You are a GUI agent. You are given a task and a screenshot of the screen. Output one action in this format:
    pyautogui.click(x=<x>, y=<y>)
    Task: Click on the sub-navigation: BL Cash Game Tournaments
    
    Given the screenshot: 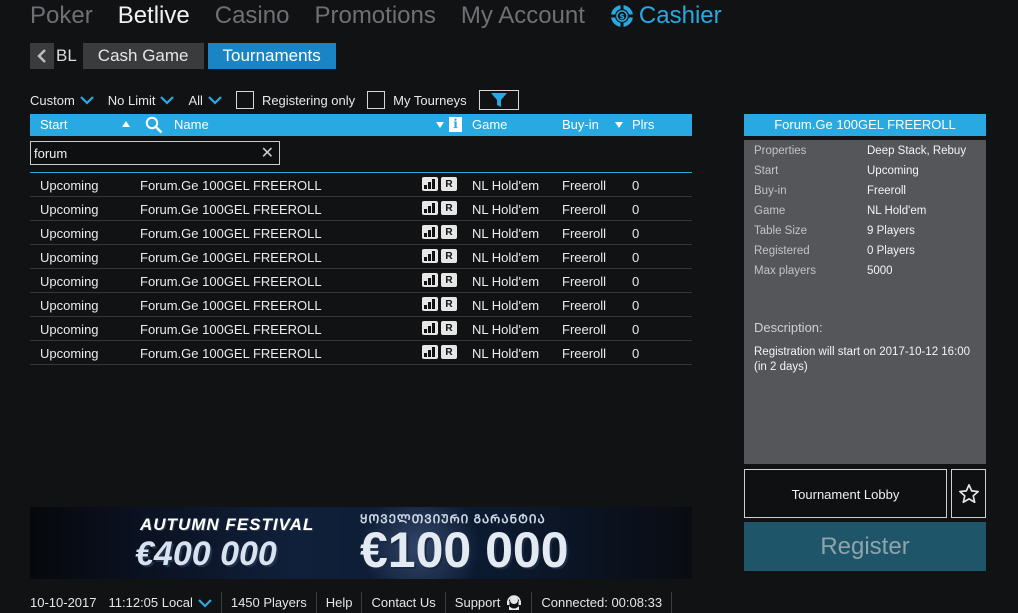 What is the action you would take?
    pyautogui.click(x=183, y=56)
    